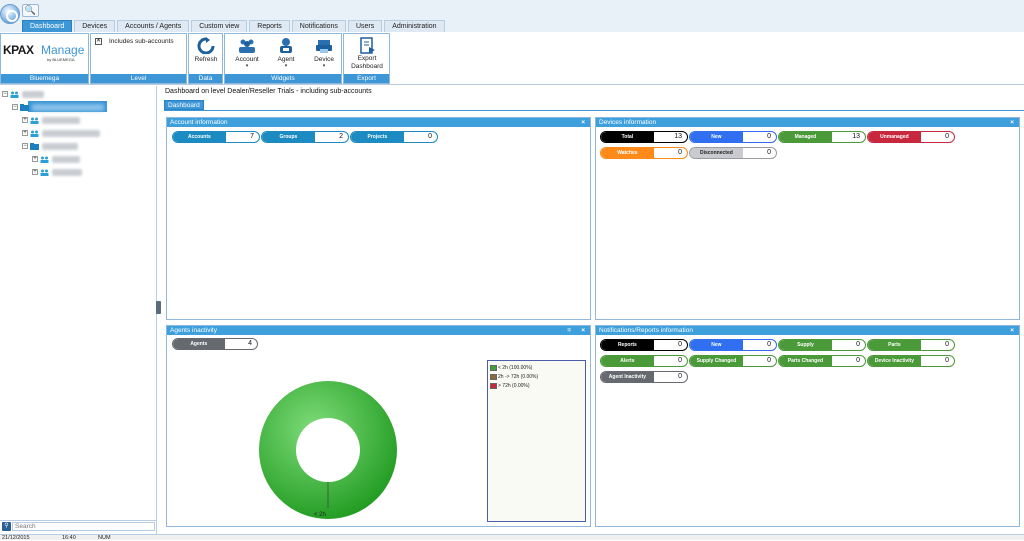  I want to click on account-icon, so click(247, 46).